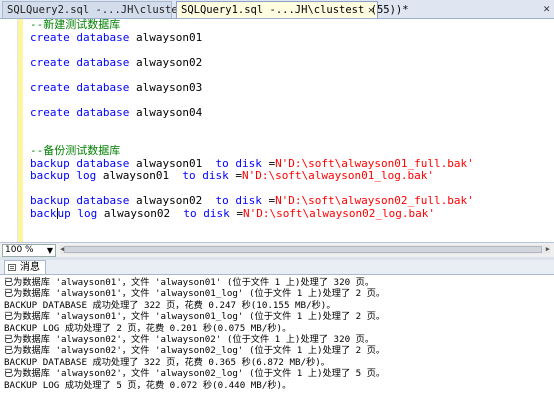 The height and width of the screenshot is (400, 554). What do you see at coordinates (339, 213) in the screenshot?
I see `code-token: N'D:\soft\alwayson02_log.bak'` at bounding box center [339, 213].